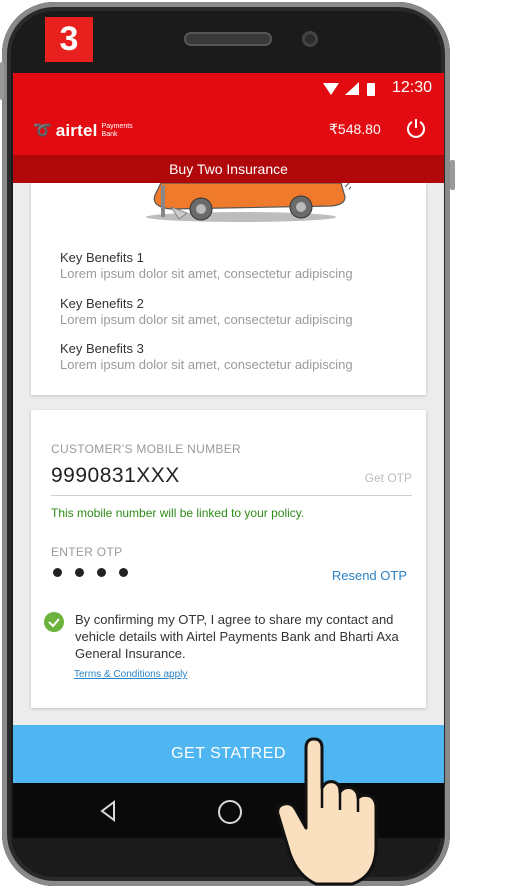 The image size is (520, 890). Describe the element at coordinates (102, 348) in the screenshot. I see `benefit-title: Key Benefits 3` at that location.